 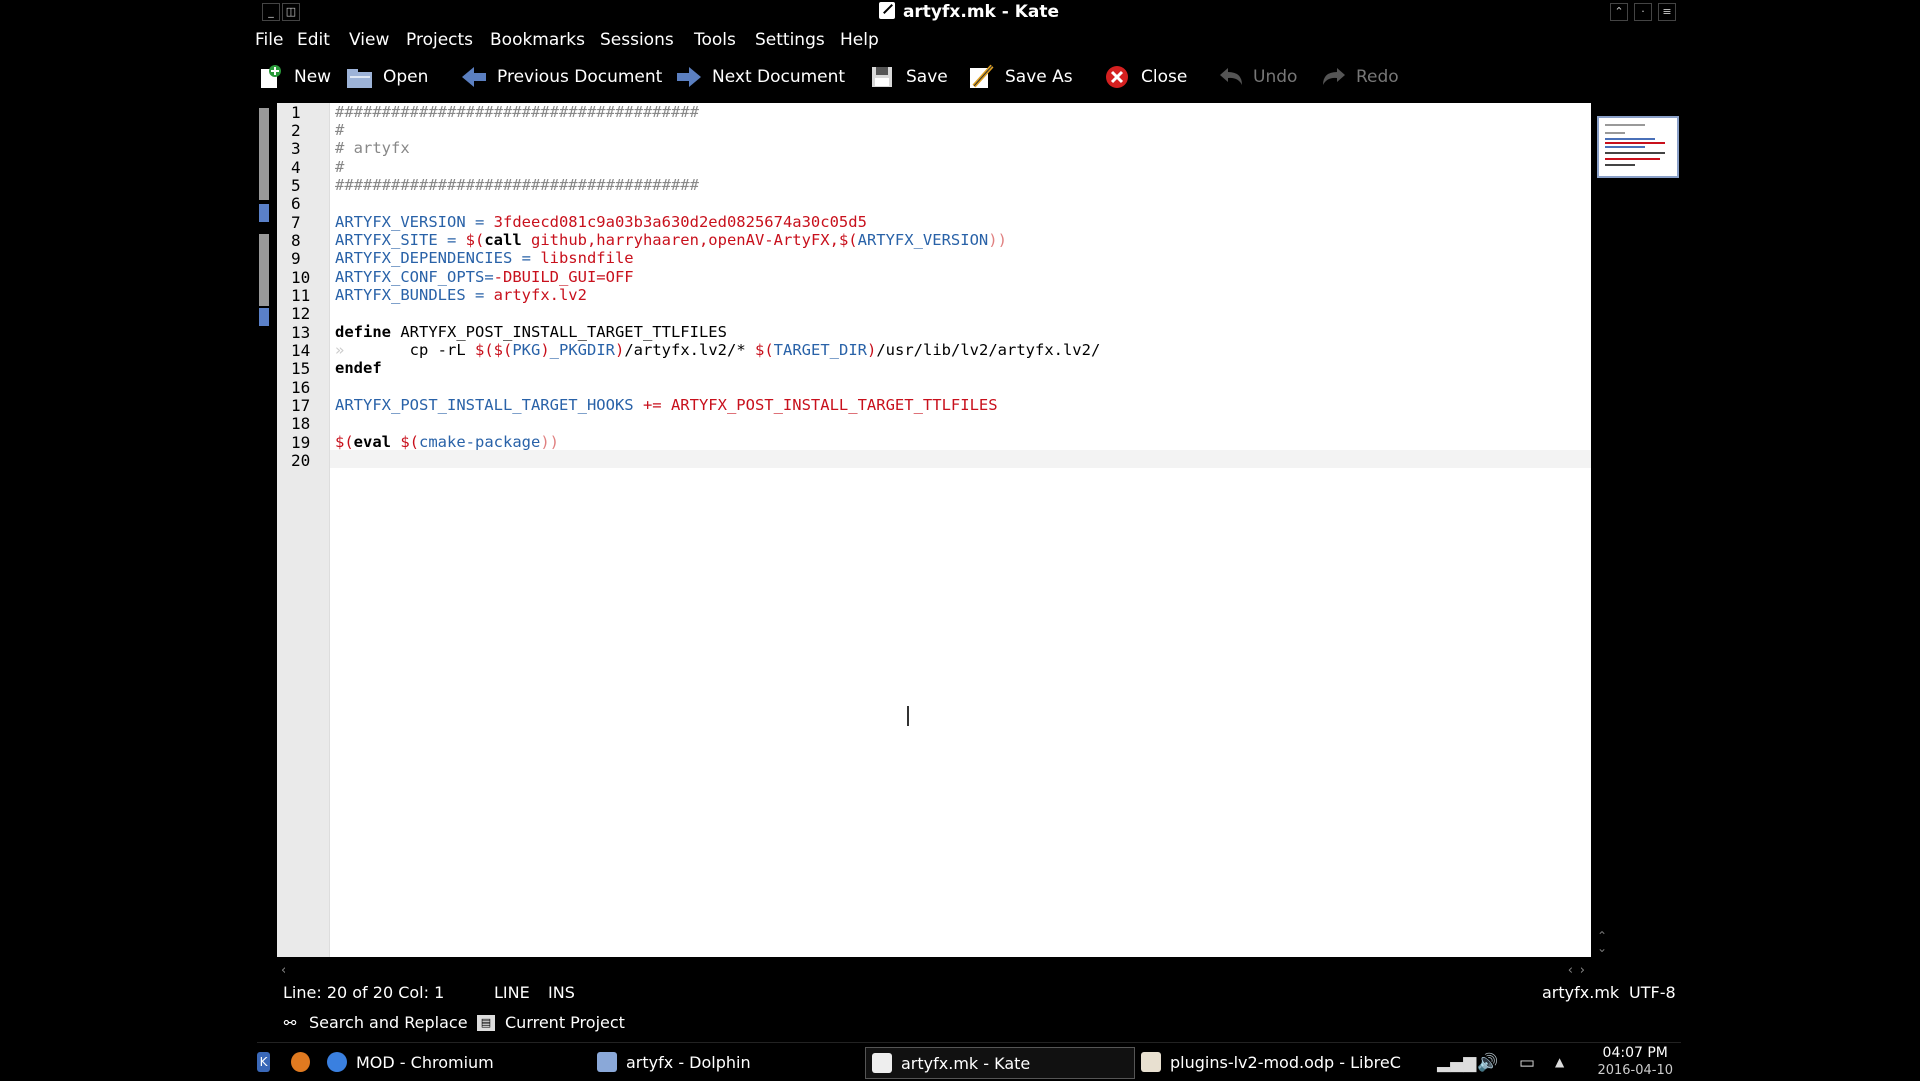 I want to click on task-dolphin-label: artyfx - Dolphin, so click(x=688, y=1062).